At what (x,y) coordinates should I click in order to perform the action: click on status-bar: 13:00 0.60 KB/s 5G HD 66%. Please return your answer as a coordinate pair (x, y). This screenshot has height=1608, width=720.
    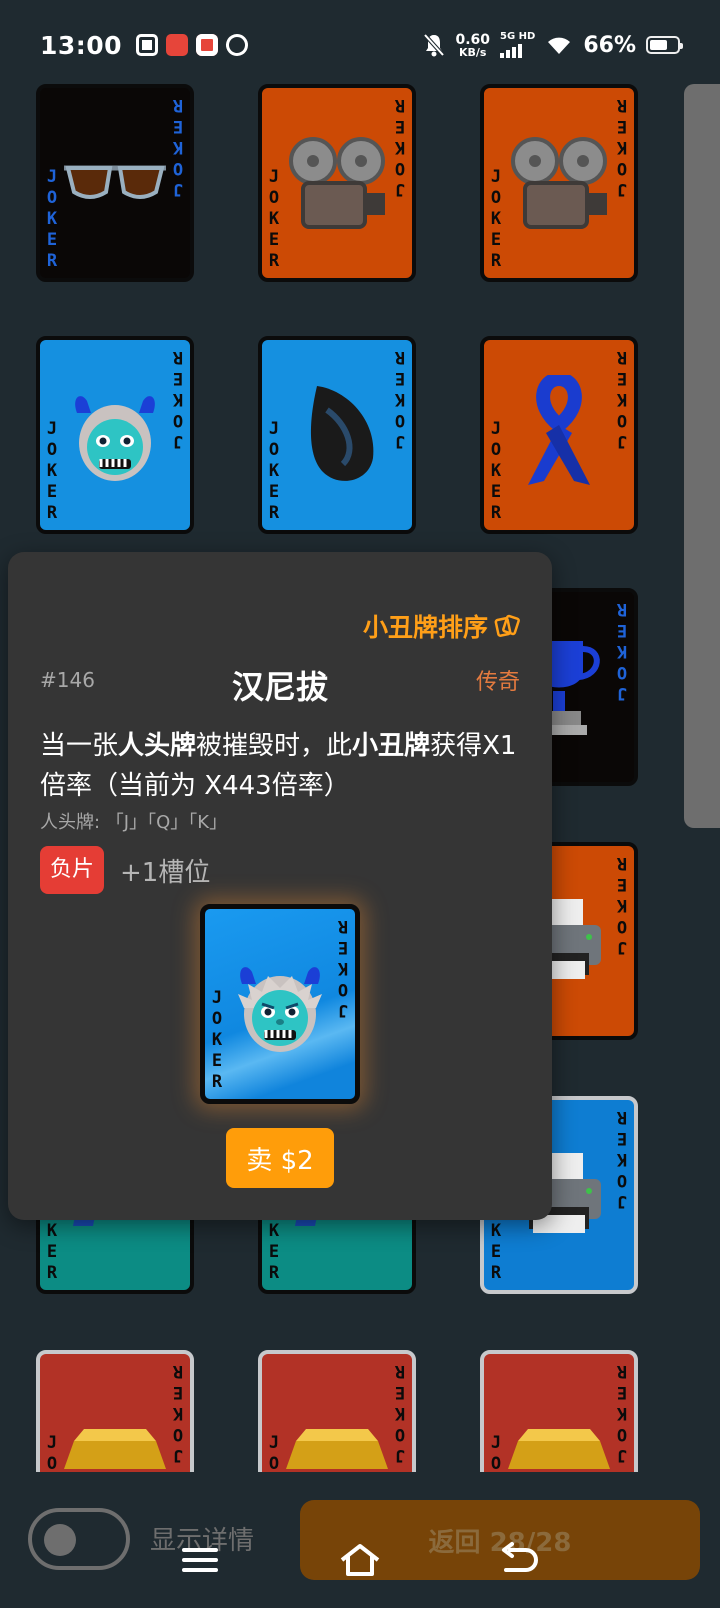
    Looking at the image, I should click on (360, 45).